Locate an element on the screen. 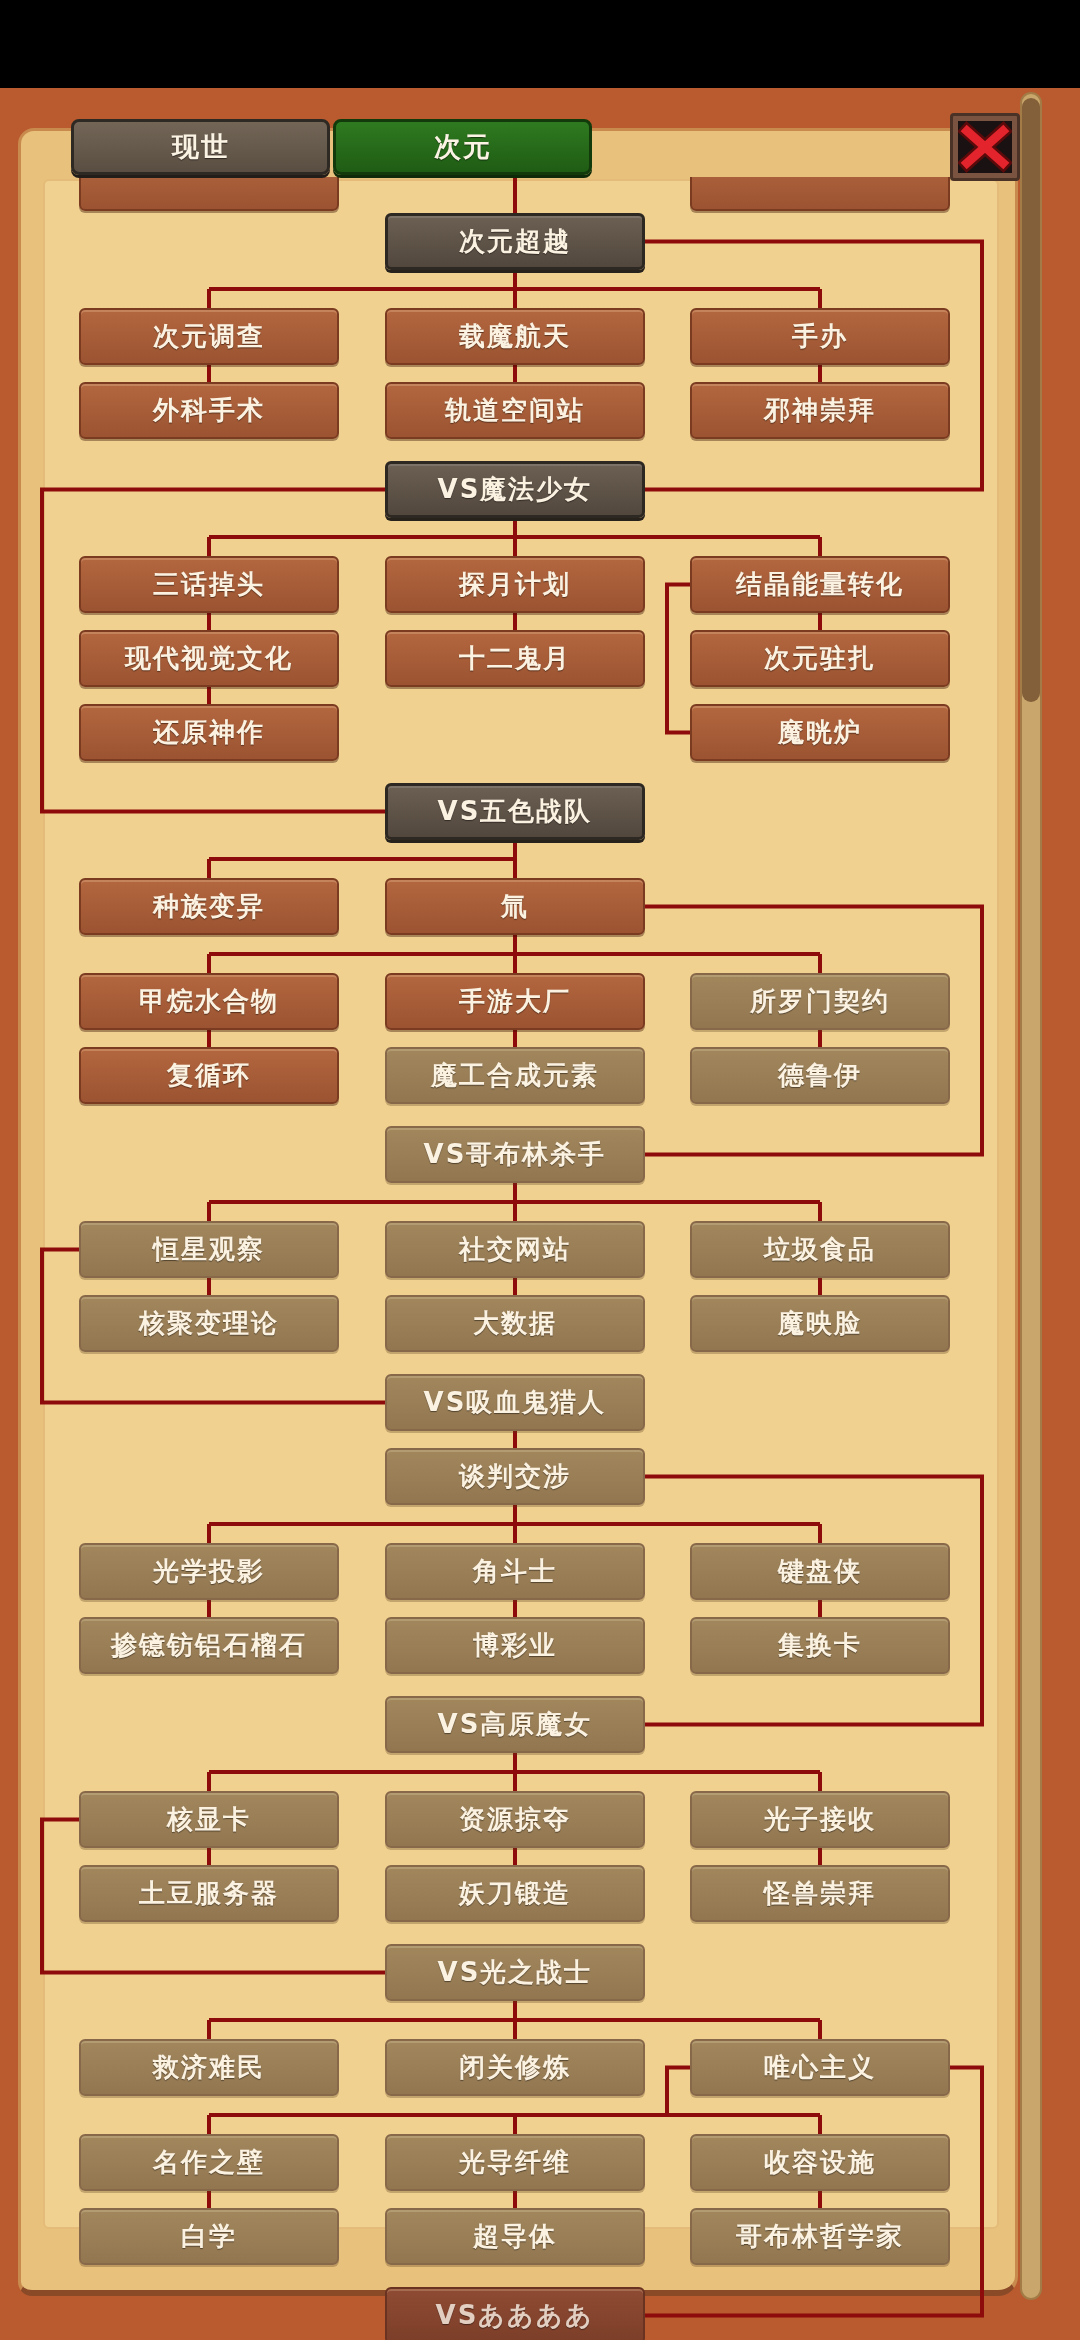 This screenshot has height=2340, width=1080. tech-node: 现代视觉文化 is located at coordinates (209, 658).